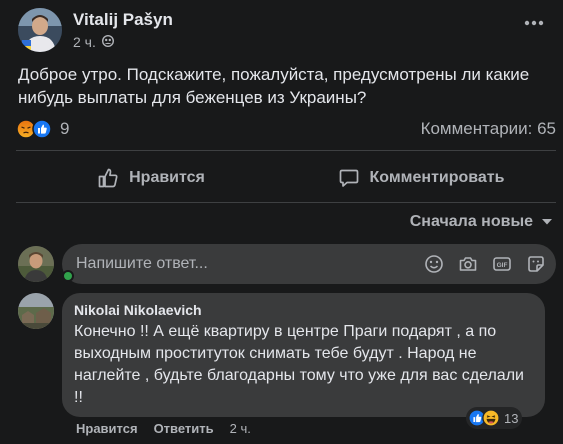  I want to click on author-avatar, so click(40, 30).